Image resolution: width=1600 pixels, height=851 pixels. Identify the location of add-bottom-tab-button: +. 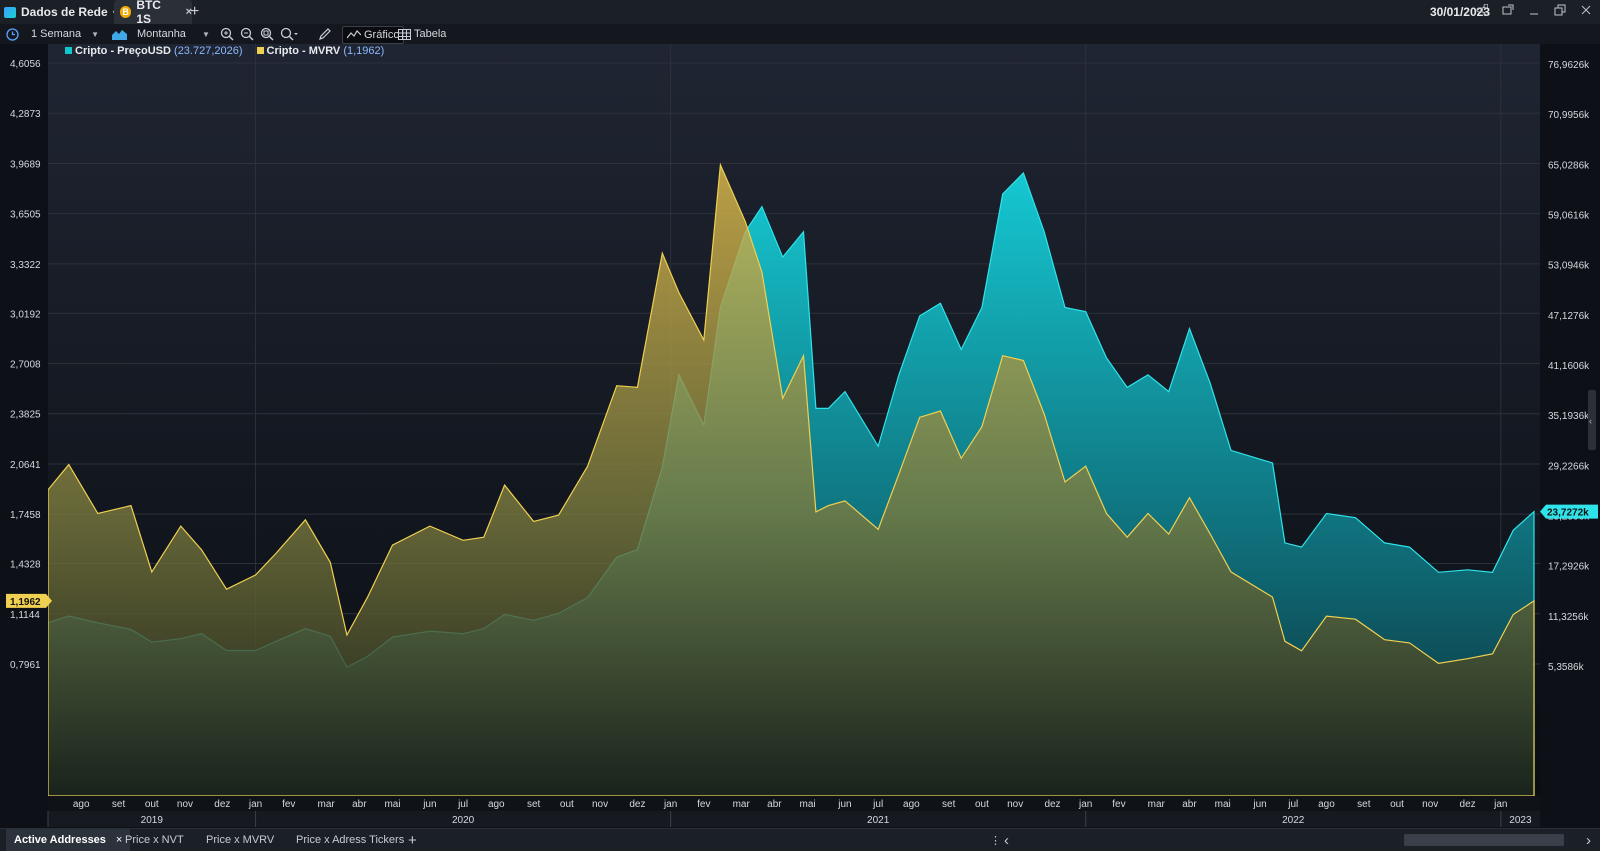
(412, 840).